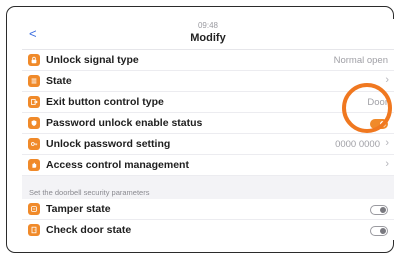 Image resolution: width=402 pixels, height=261 pixels. Describe the element at coordinates (208, 209) in the screenshot. I see `setting-row-tamper-state: Tamper state` at that location.